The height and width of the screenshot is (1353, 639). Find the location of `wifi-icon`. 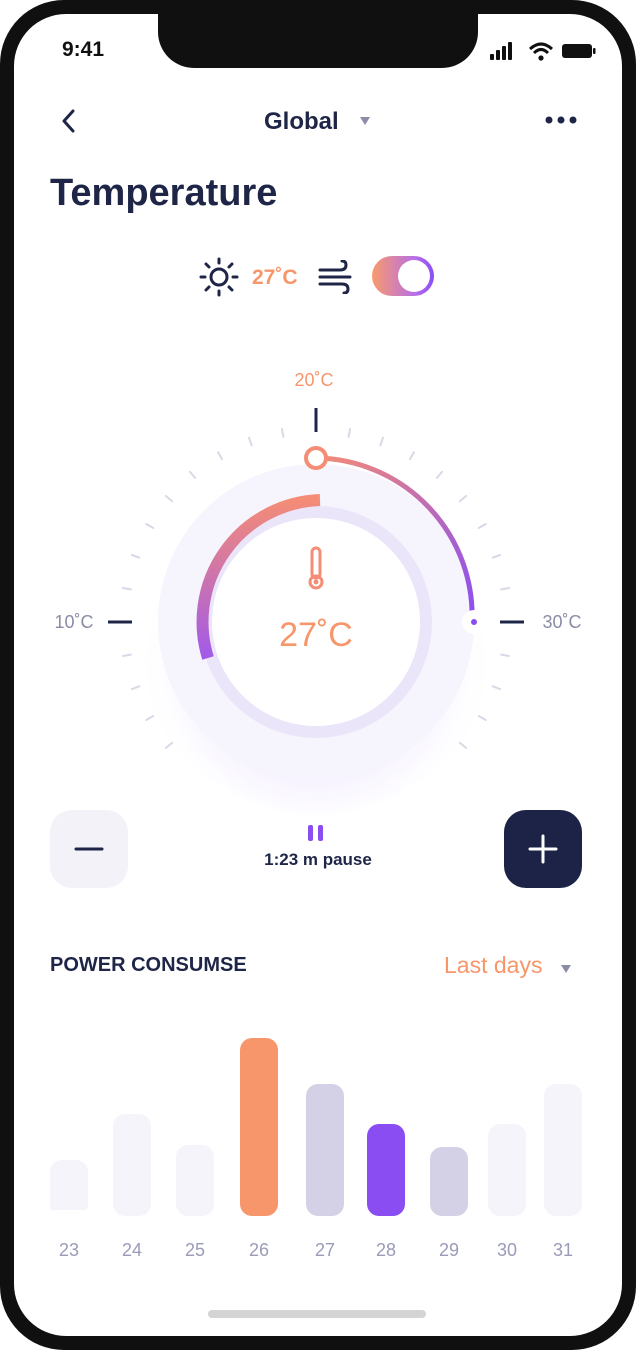

wifi-icon is located at coordinates (541, 51).